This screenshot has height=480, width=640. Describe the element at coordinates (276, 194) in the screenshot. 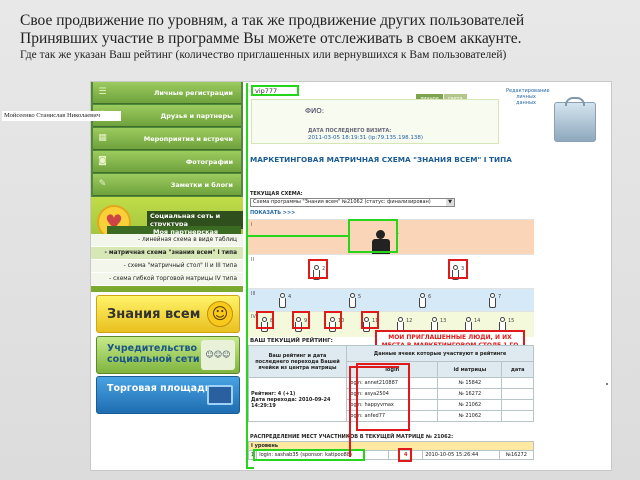

I see `current-scheme-label: ТЕКУЩАЯ СХЕМА:` at that location.